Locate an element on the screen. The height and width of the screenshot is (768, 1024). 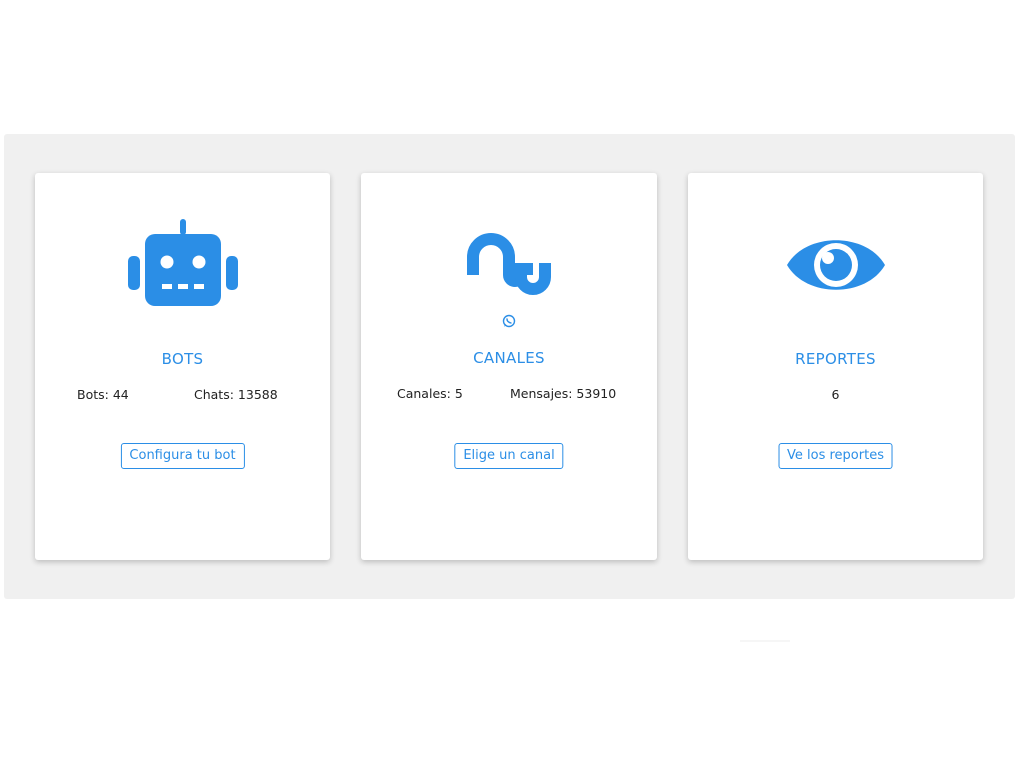
view-reports-button: Ve los reportes is located at coordinates (835, 456).